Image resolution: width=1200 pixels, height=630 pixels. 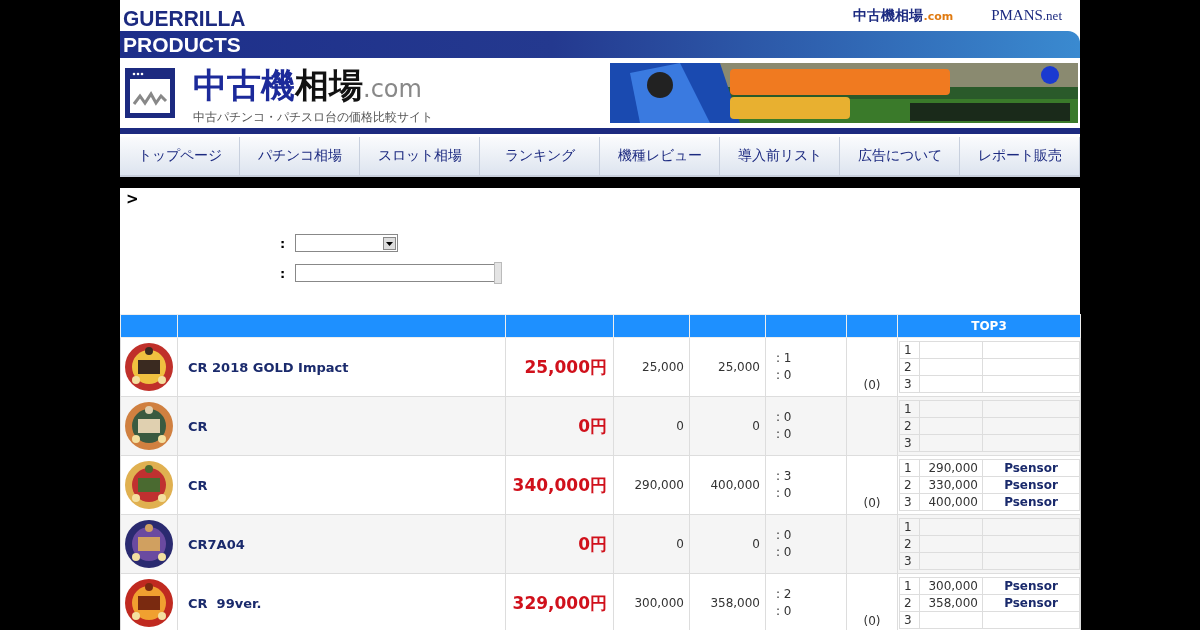 What do you see at coordinates (784, 476) in the screenshot?
I see `table-cell-text: : 3` at bounding box center [784, 476].